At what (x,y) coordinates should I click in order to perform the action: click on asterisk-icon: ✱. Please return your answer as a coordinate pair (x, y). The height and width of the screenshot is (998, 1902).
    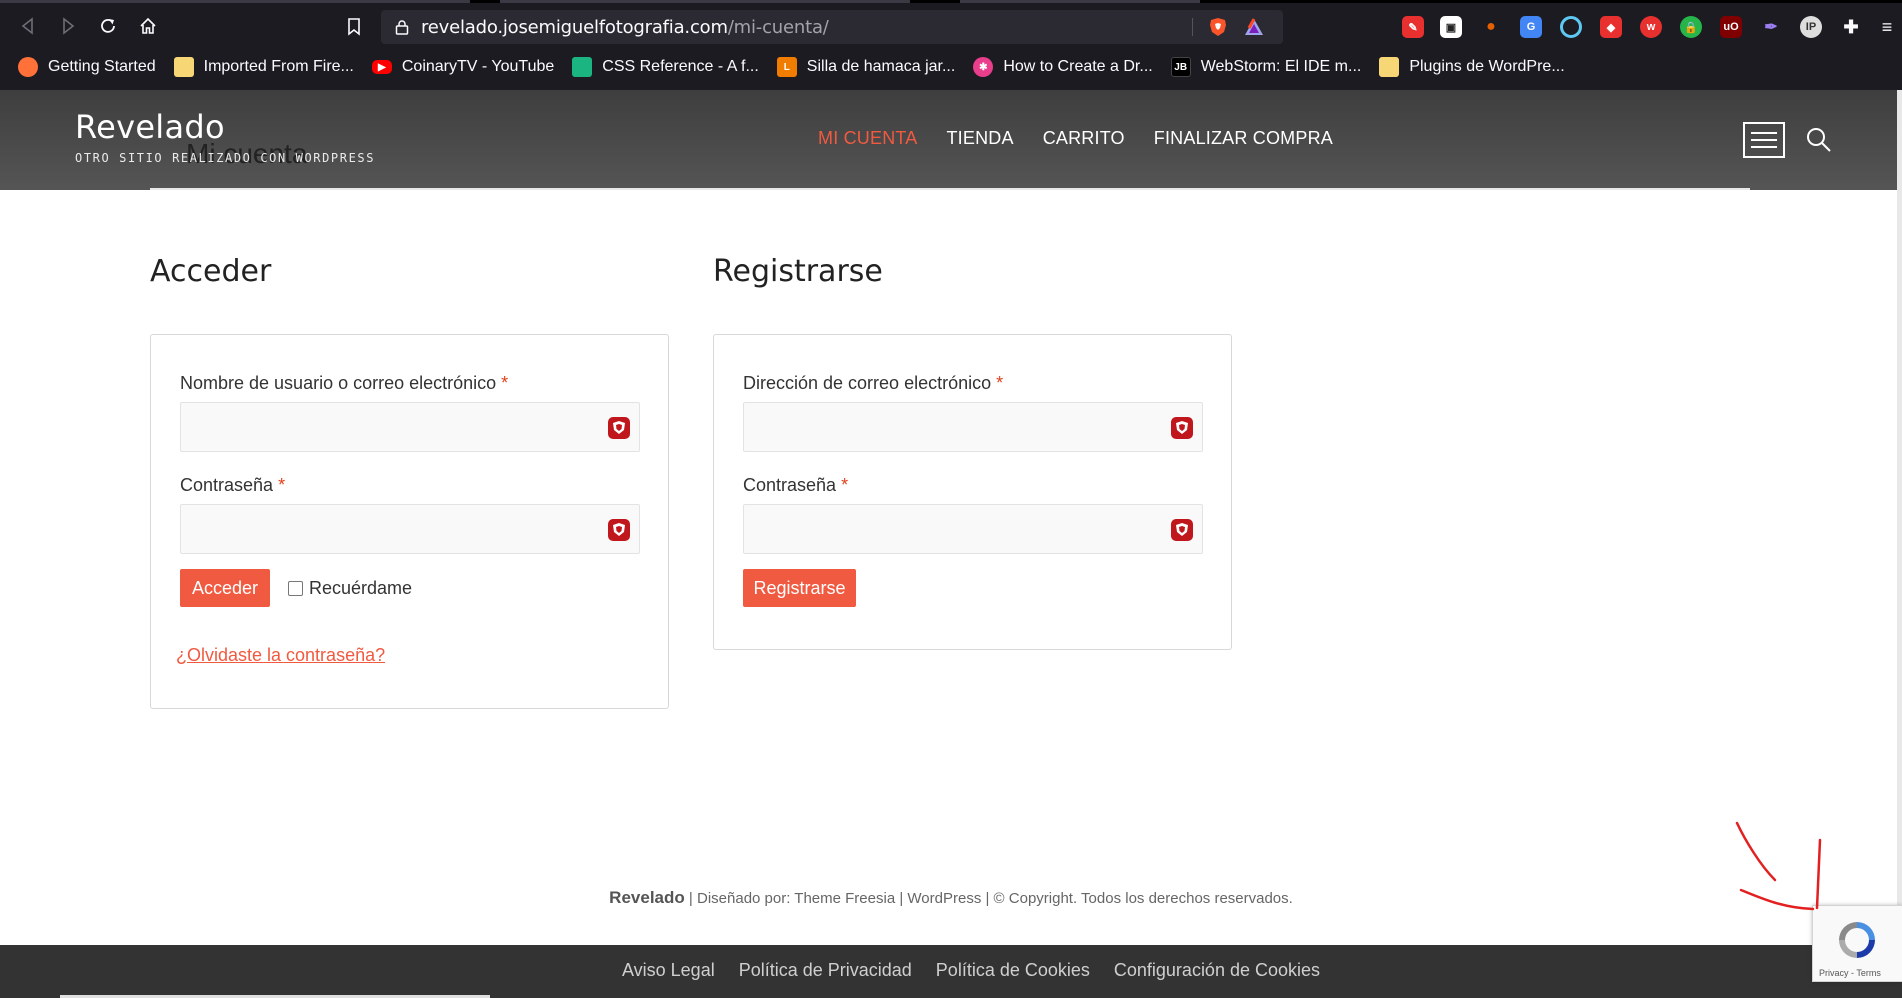
    Looking at the image, I should click on (983, 67).